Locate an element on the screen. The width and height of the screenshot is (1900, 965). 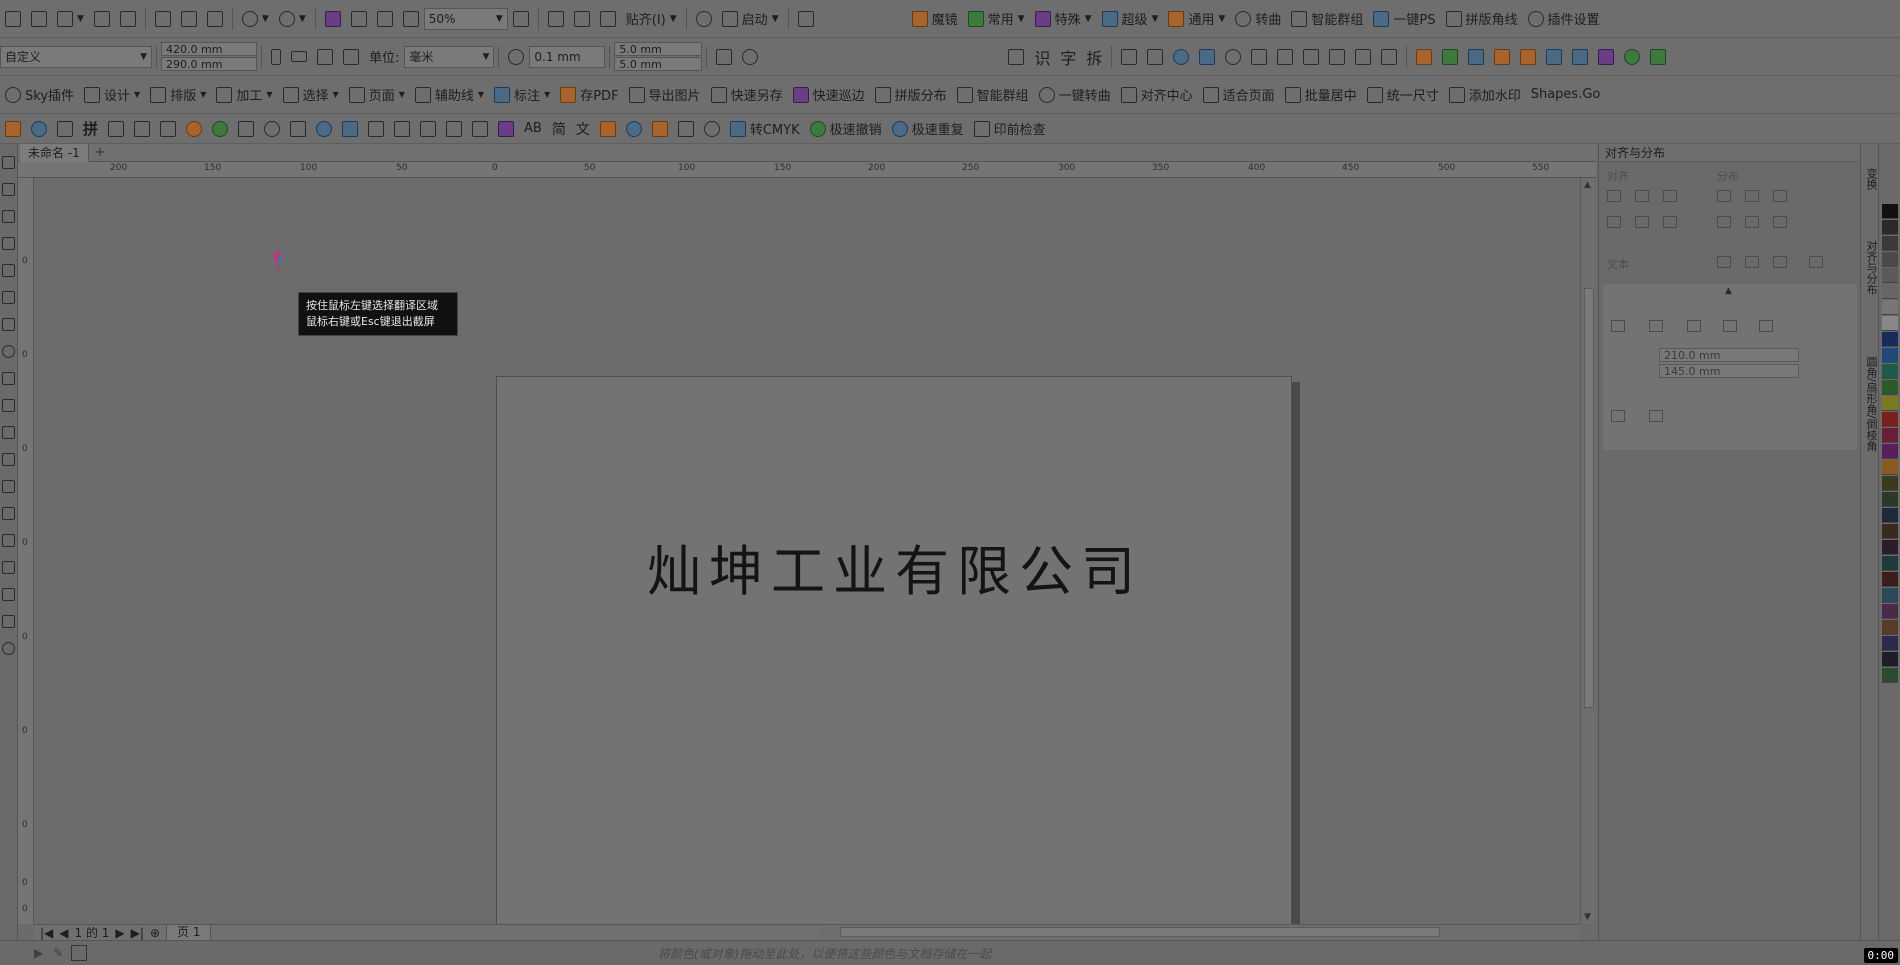
extra-tool-22: 简 is located at coordinates (559, 129).